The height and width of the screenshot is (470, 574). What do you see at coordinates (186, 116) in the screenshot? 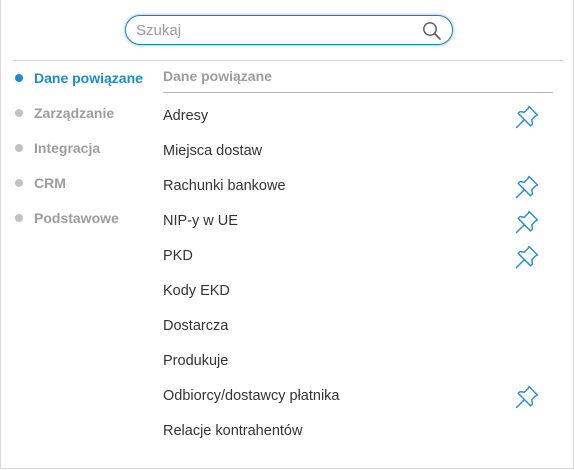
I see `list-item-label: Adresy` at bounding box center [186, 116].